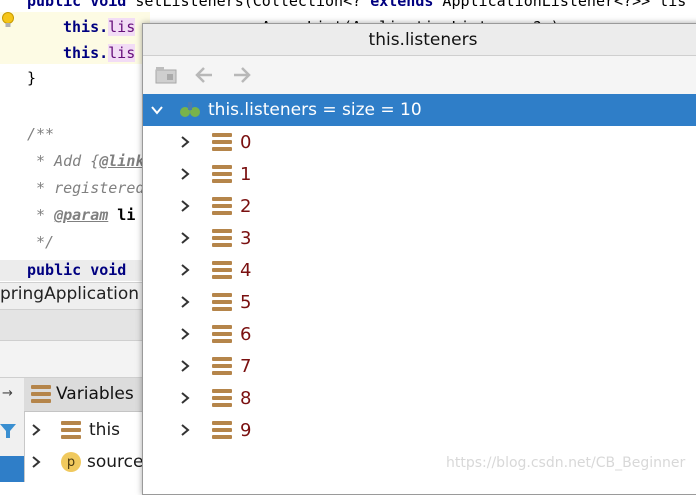 The height and width of the screenshot is (495, 696). Describe the element at coordinates (41, 134) in the screenshot. I see `comment-open: /**` at that location.